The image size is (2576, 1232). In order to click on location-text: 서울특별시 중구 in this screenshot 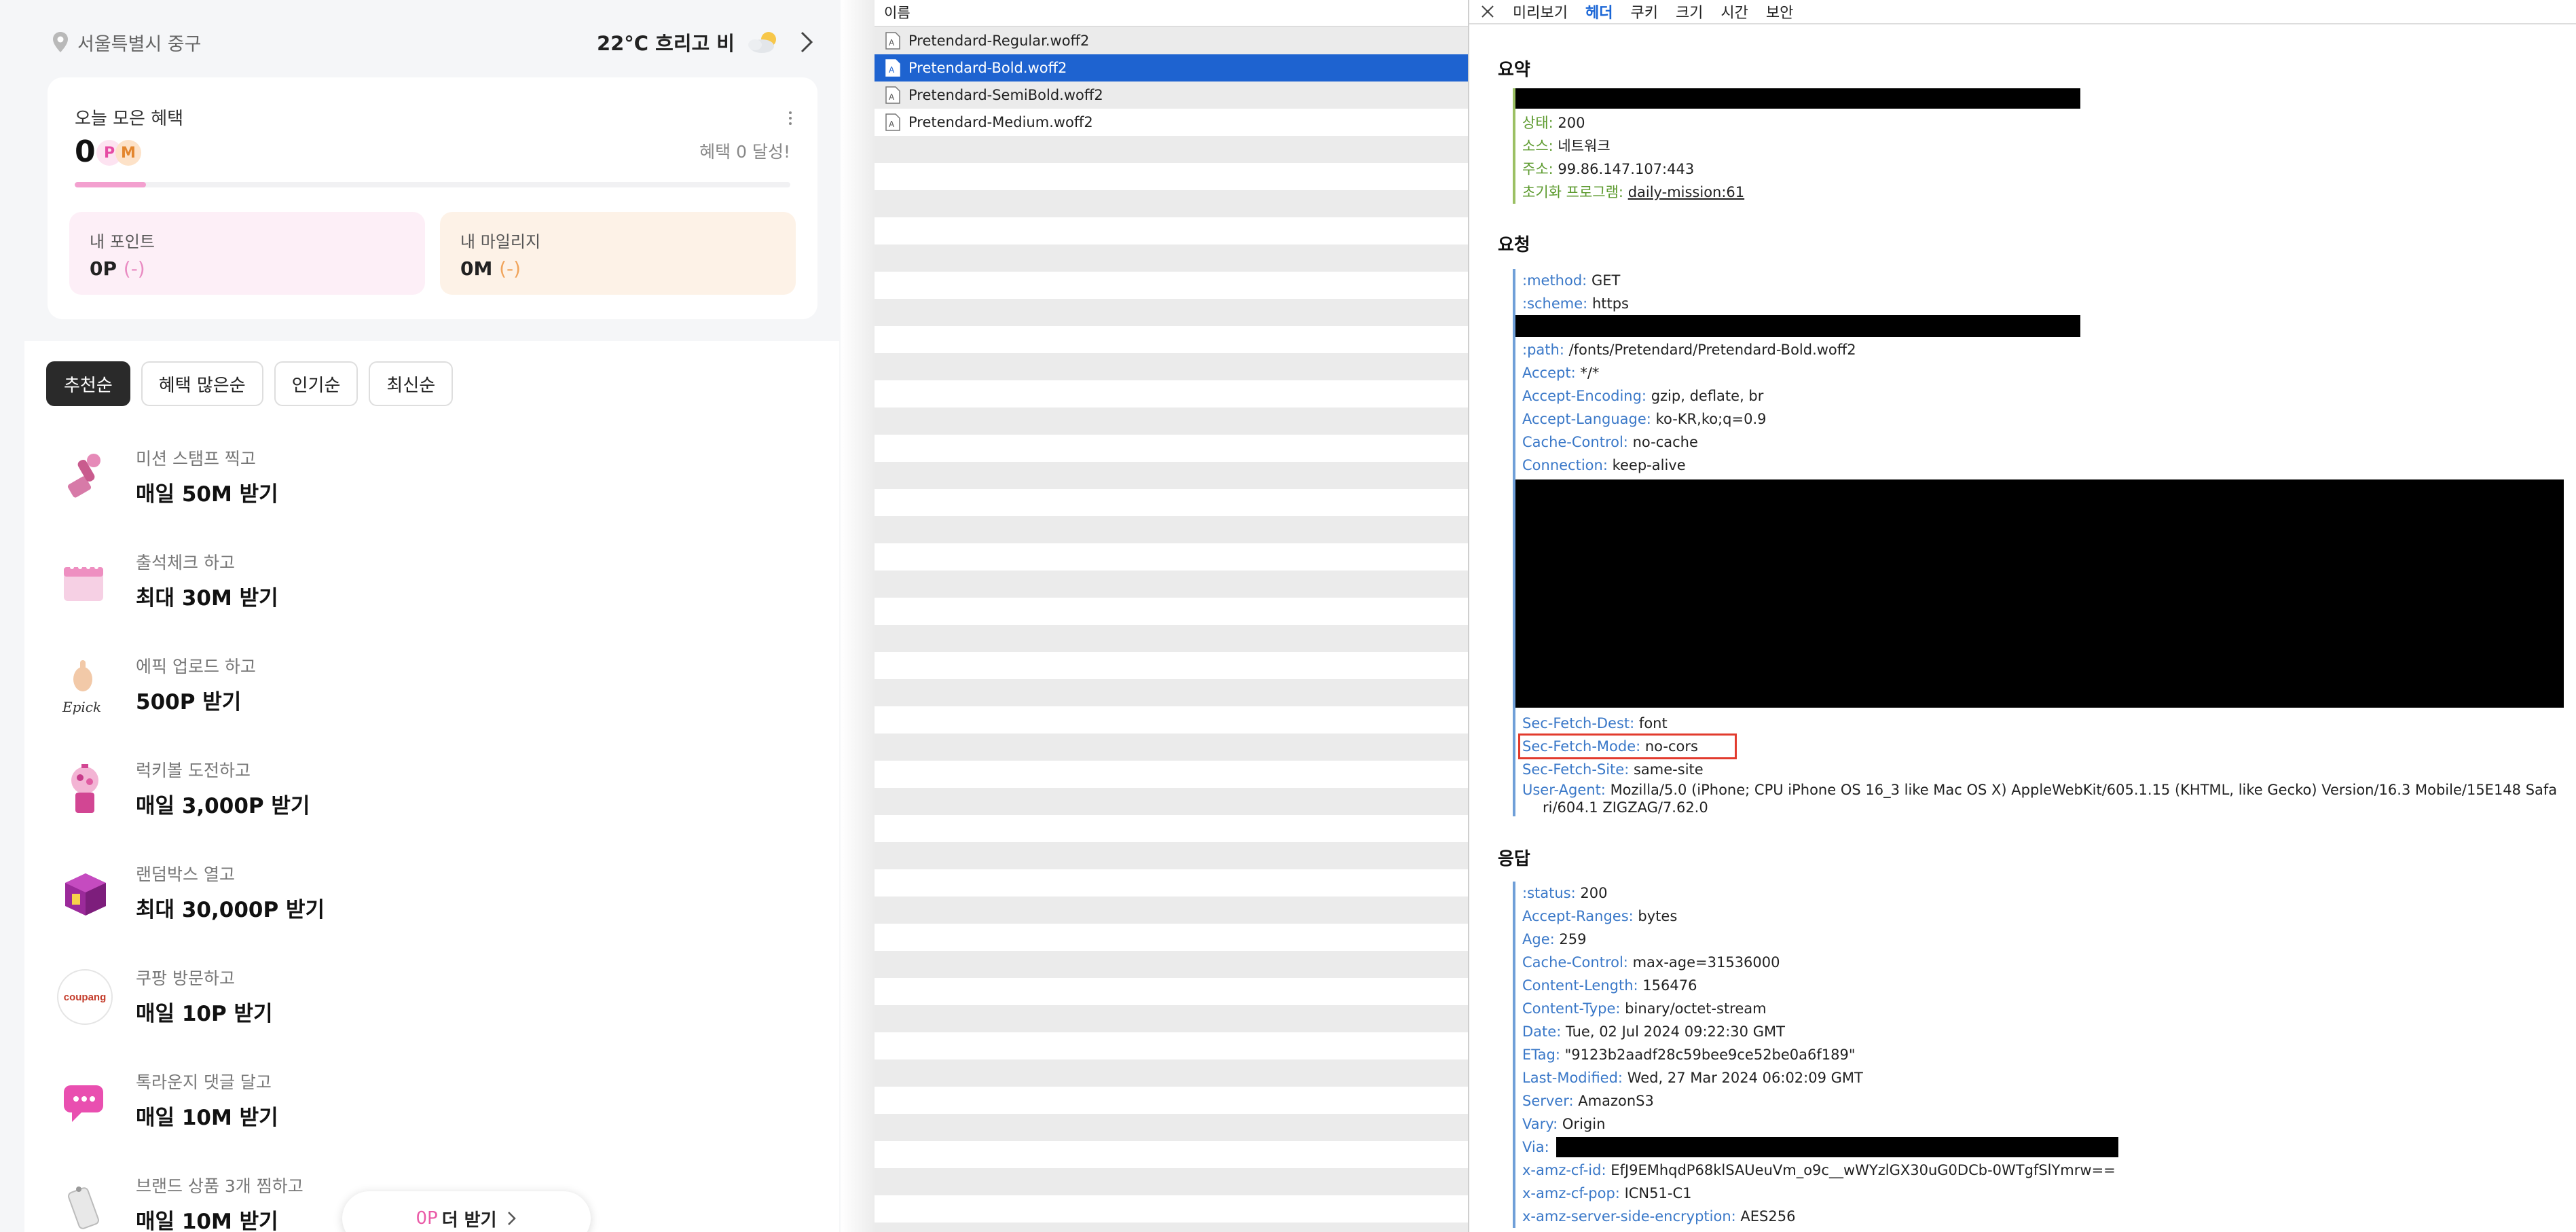, I will do `click(139, 44)`.